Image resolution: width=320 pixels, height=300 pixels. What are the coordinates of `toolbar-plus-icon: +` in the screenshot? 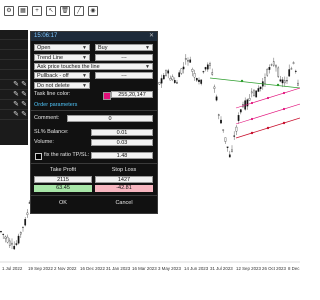 It's located at (37, 10).